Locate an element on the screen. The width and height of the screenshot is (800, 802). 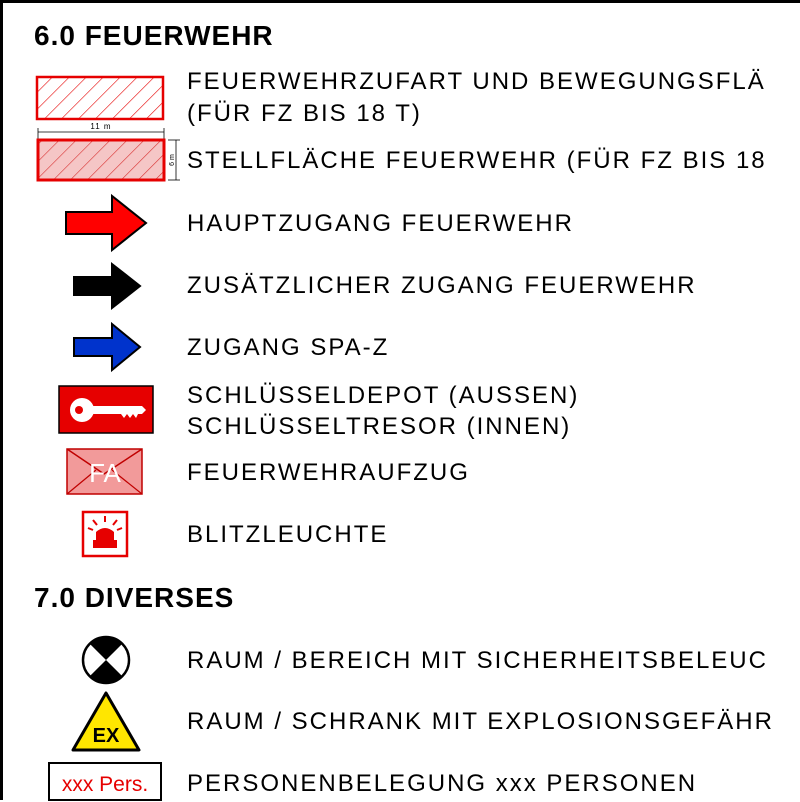
key-icon is located at coordinates (106, 410).